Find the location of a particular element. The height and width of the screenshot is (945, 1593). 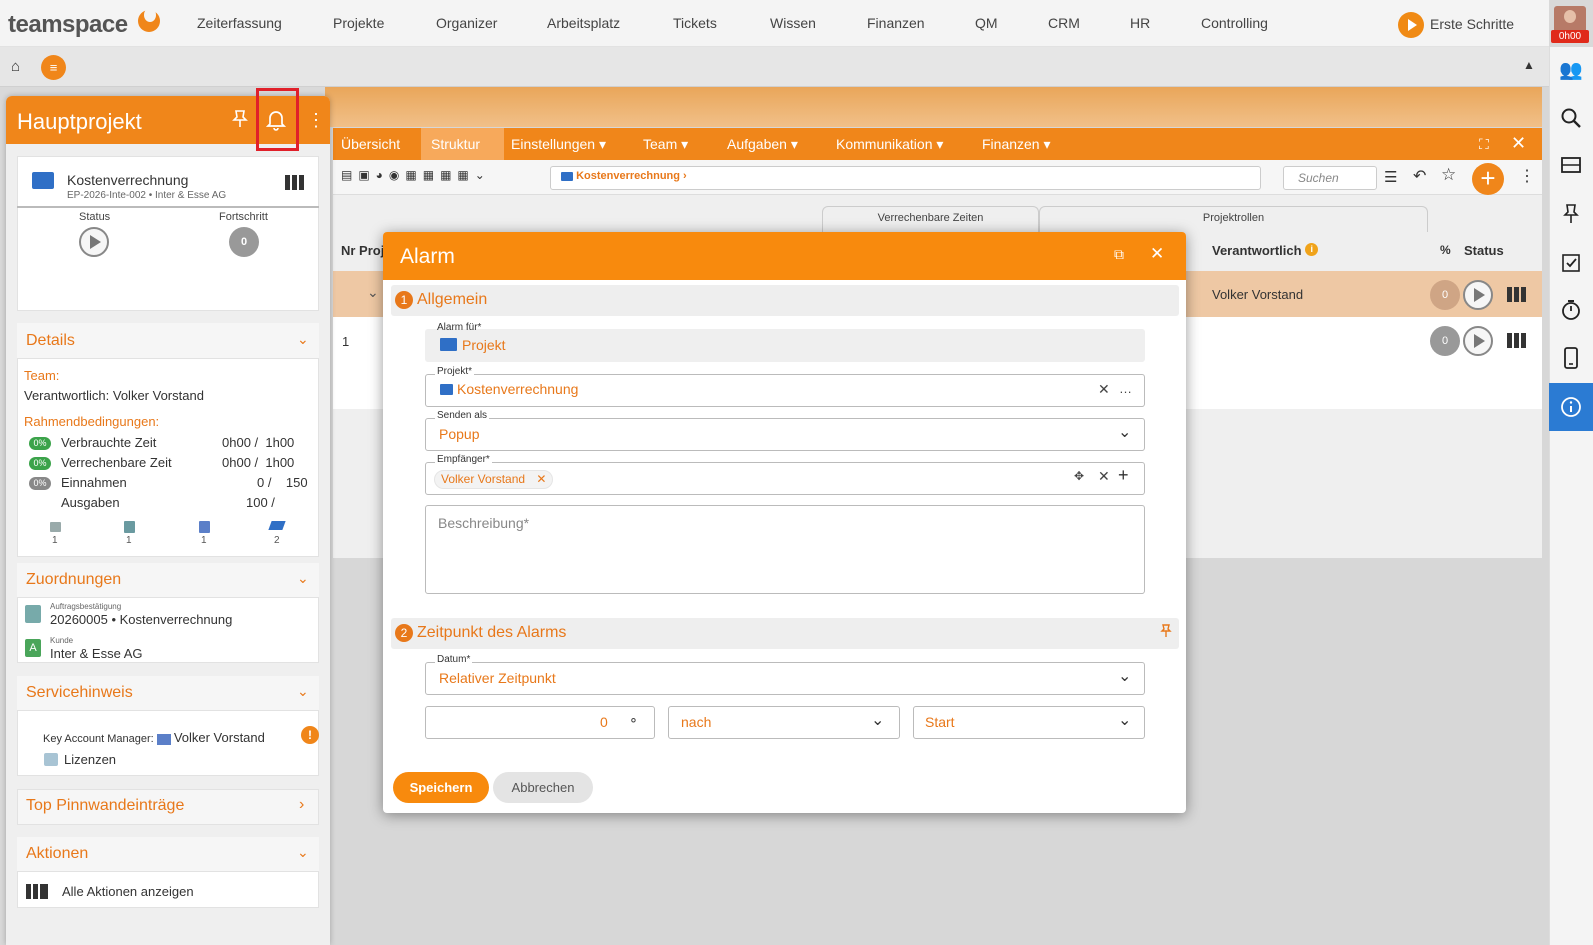

home-icon: ⌂ is located at coordinates (15, 66).